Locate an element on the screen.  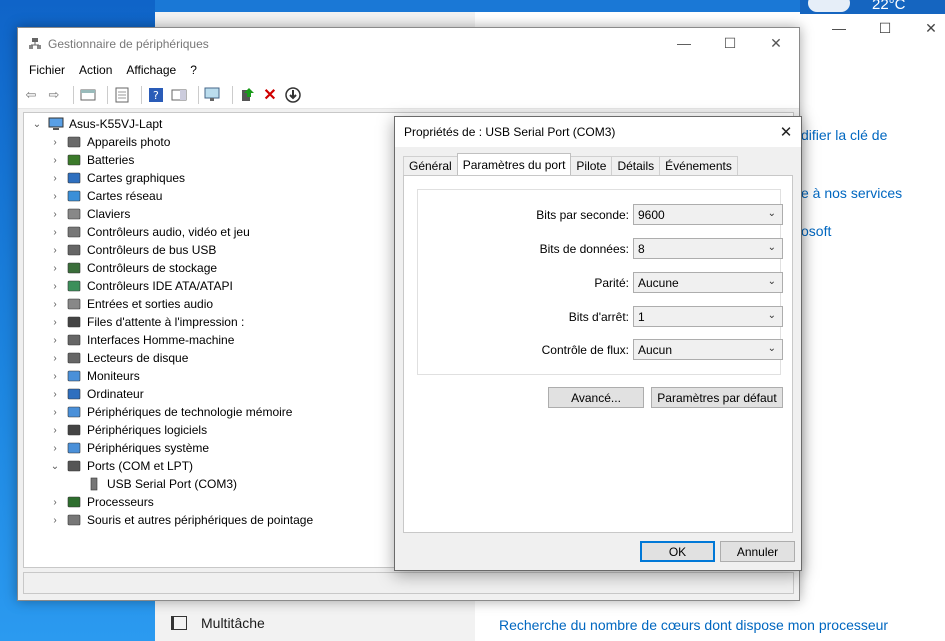
device-manager-app-icon is located at coordinates (35, 43).